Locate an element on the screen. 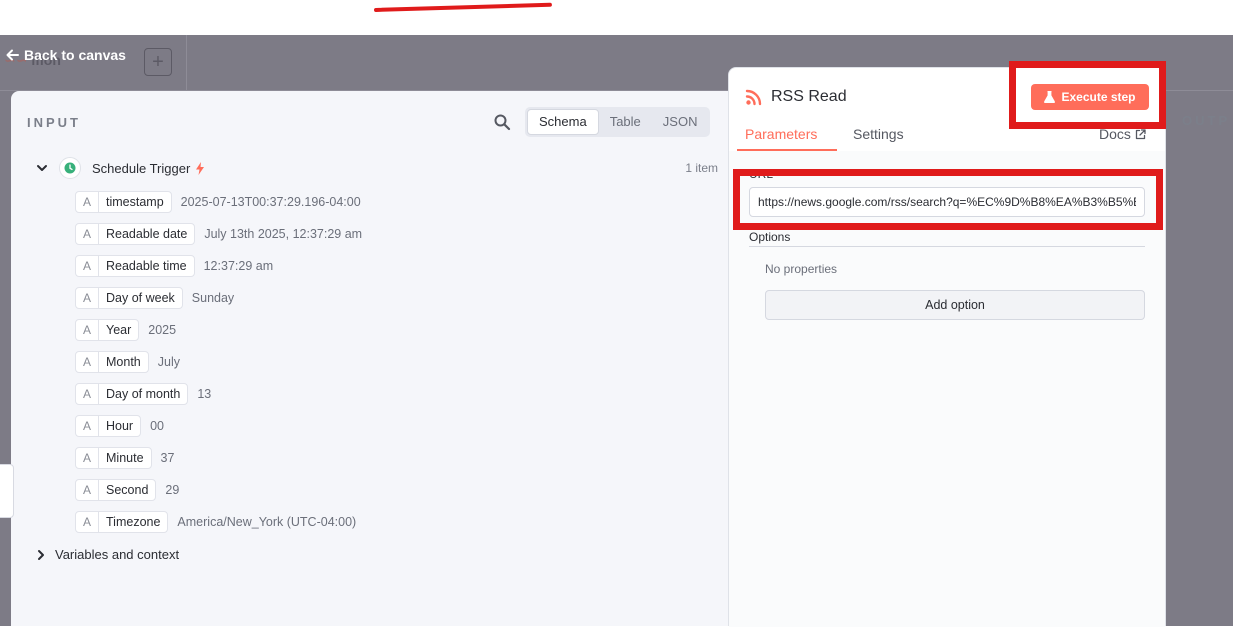  view-mode-table: Table is located at coordinates (625, 122).